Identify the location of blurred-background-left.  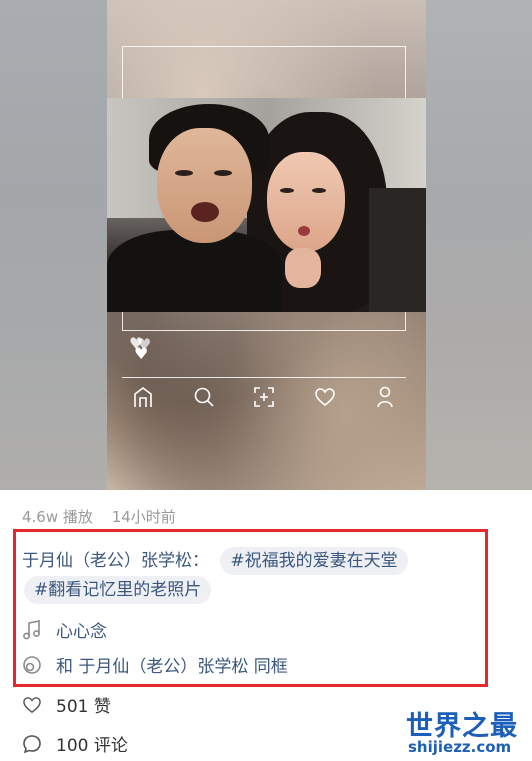
(53, 245).